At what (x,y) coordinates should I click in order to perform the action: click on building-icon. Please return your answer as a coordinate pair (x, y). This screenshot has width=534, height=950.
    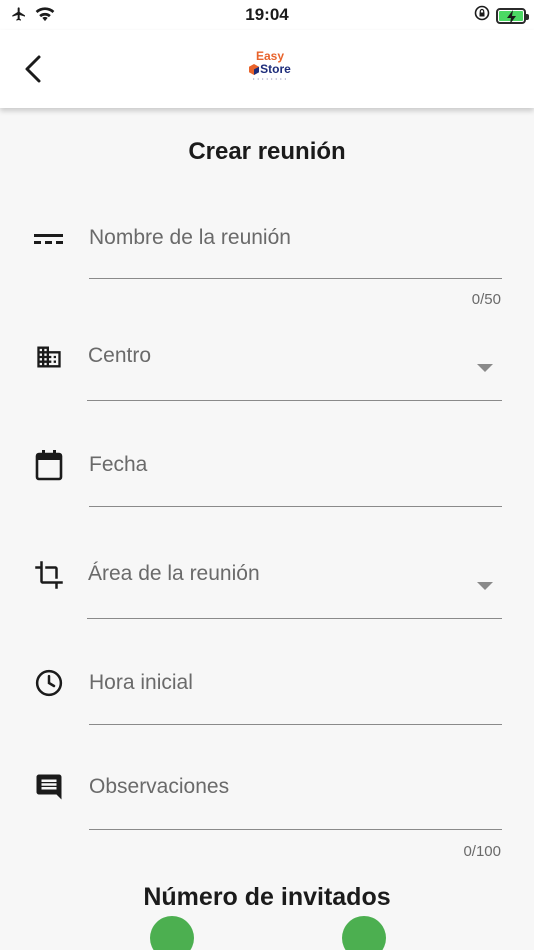
    Looking at the image, I should click on (49, 357).